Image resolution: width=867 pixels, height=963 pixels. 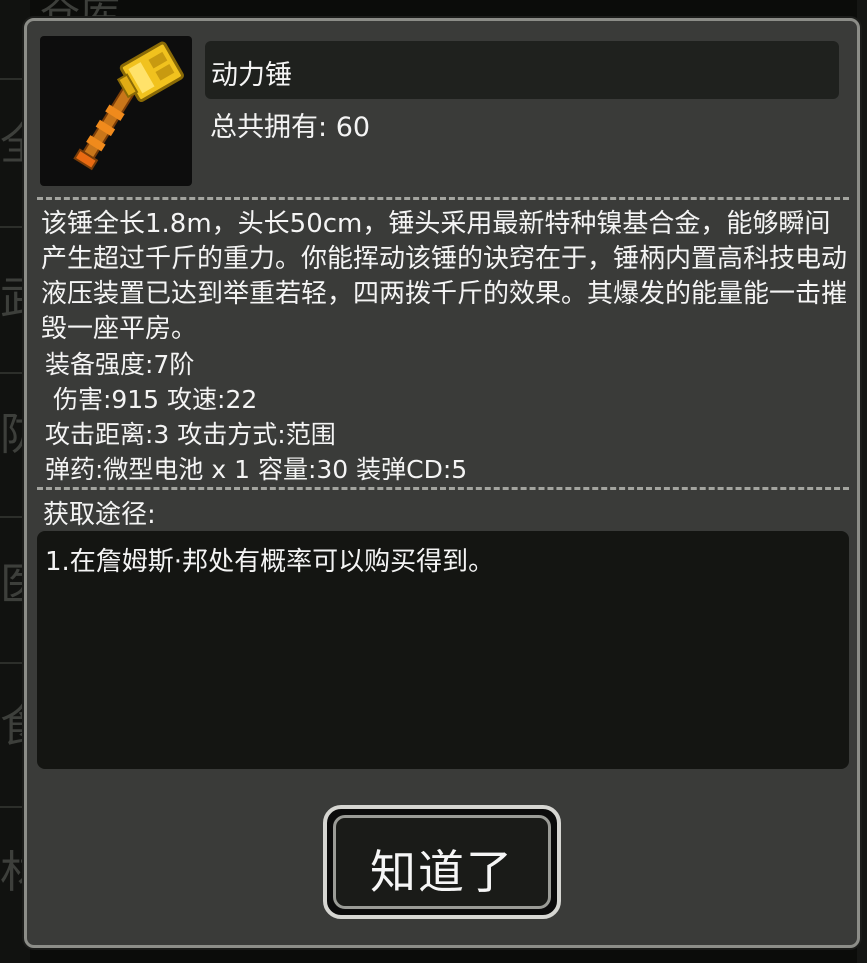 What do you see at coordinates (256, 469) in the screenshot?
I see `stat-ammo: 弹药:微型电池 x 1 容量:30 装弹CD:5` at bounding box center [256, 469].